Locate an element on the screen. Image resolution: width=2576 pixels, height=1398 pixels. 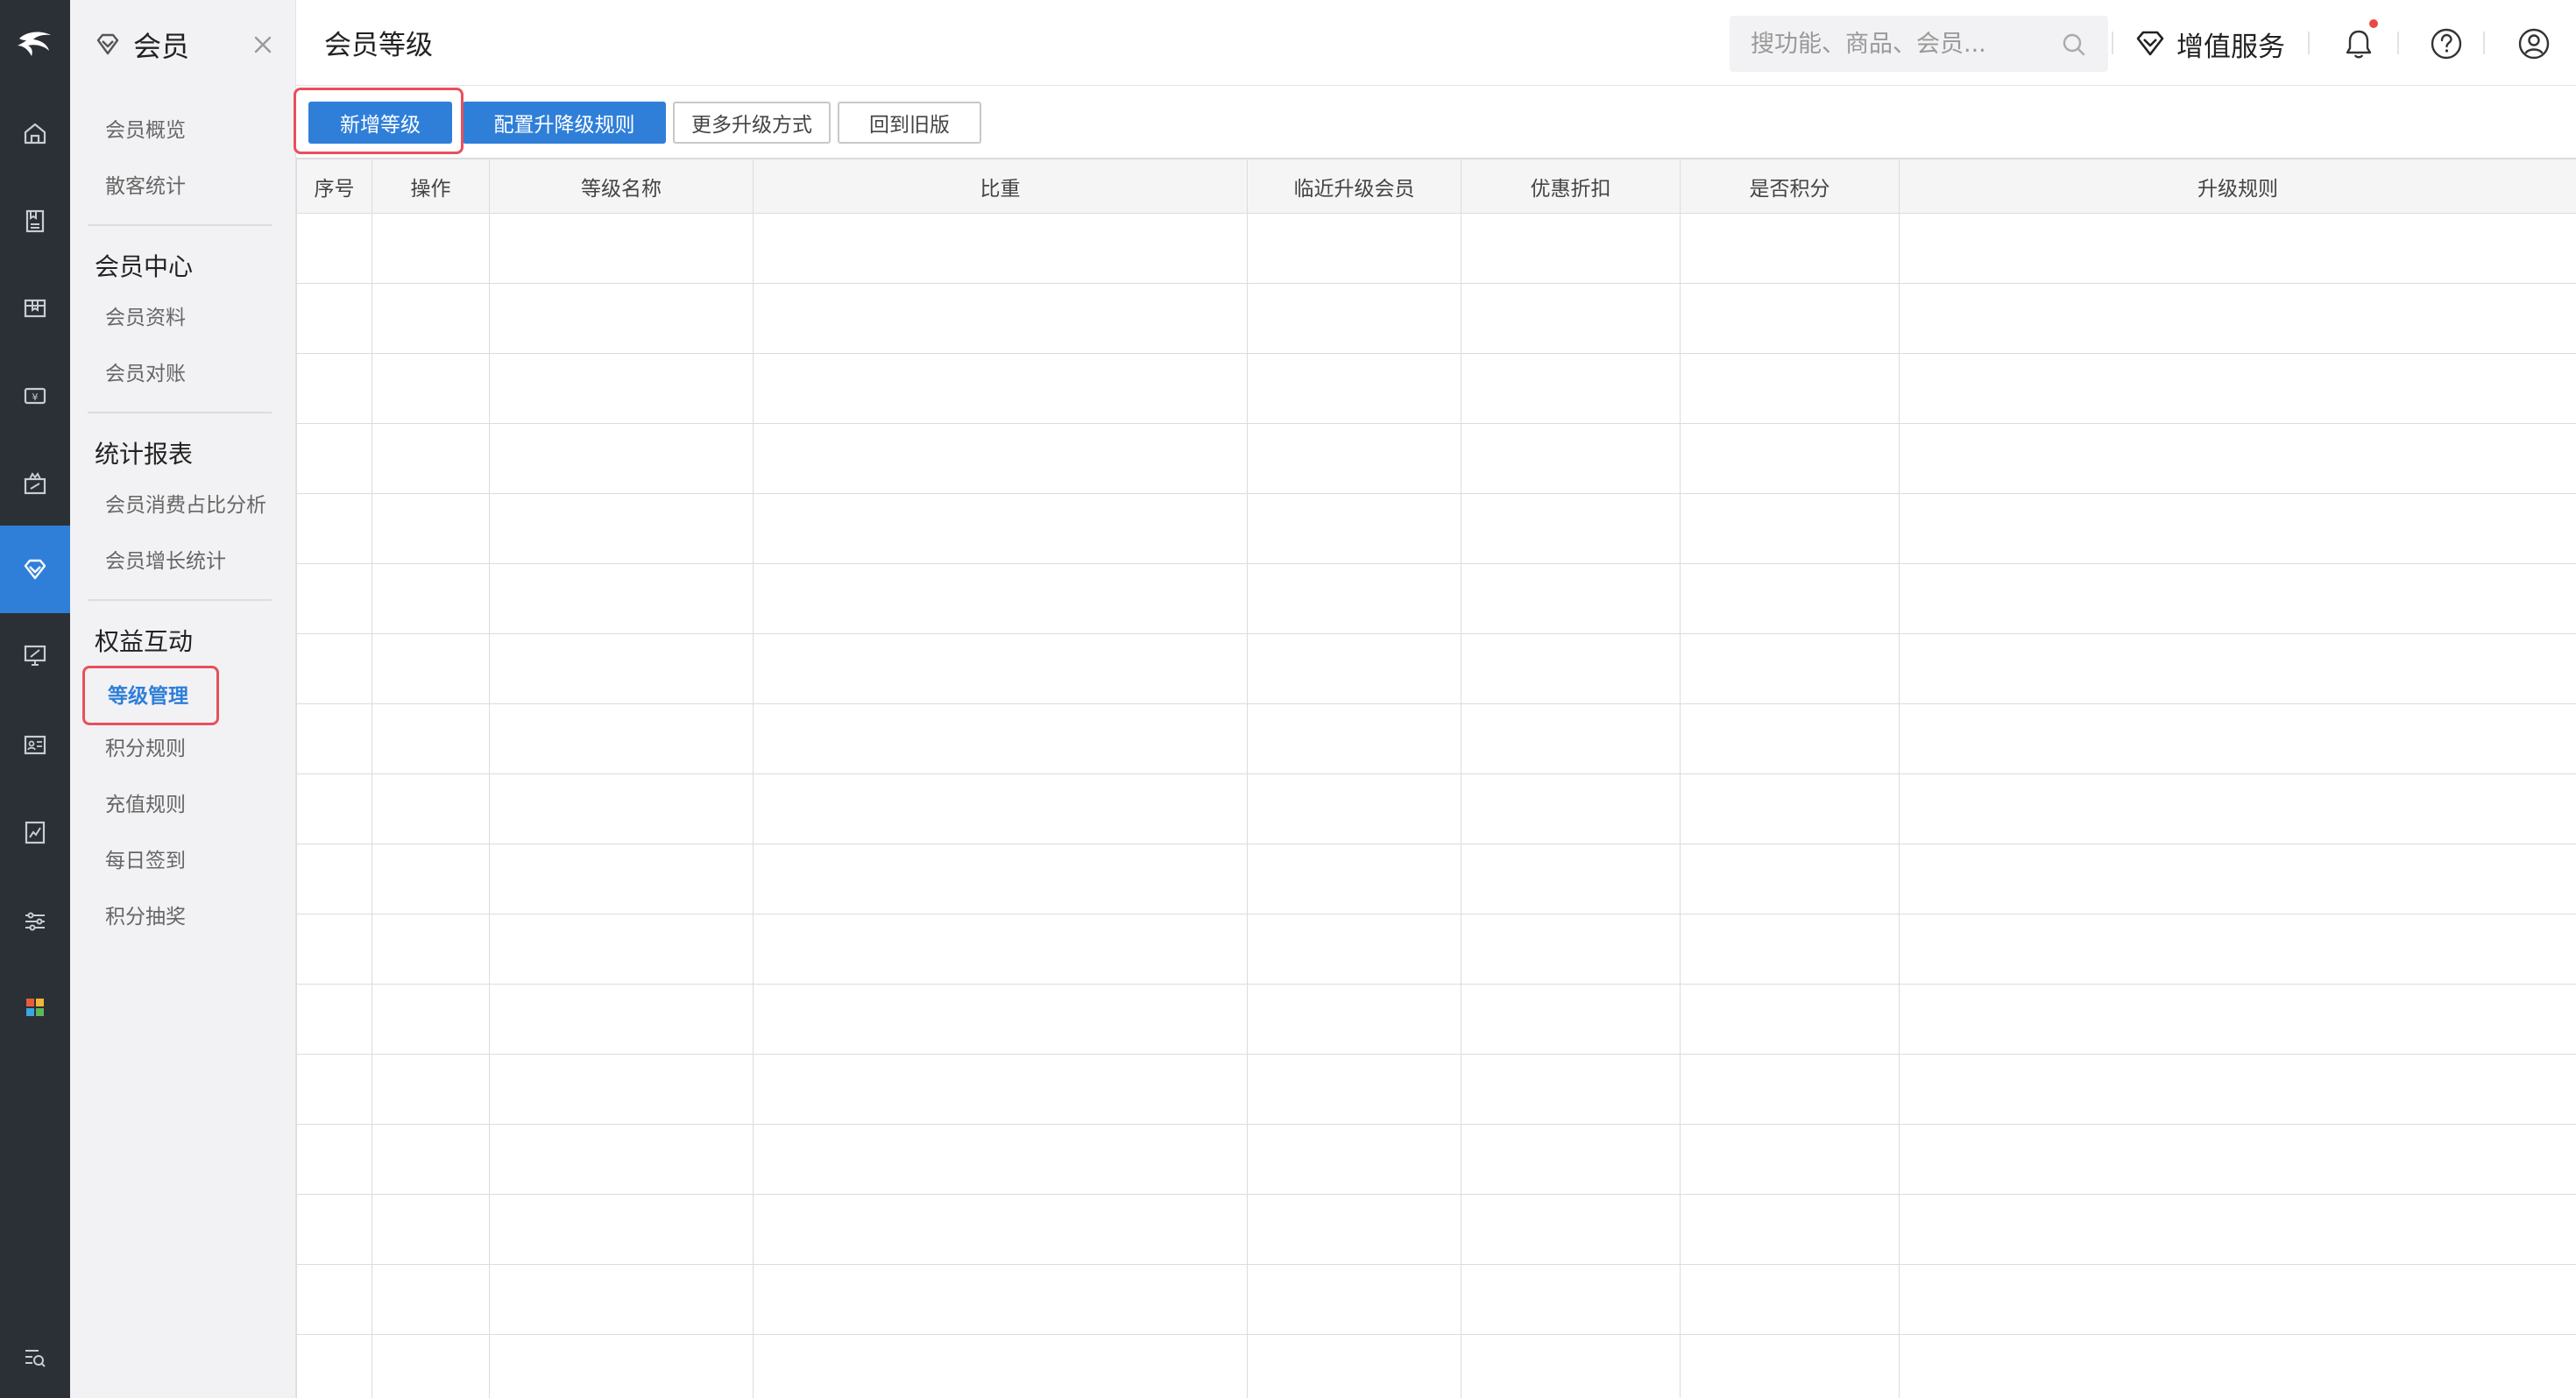
sidebar-item: 会员对账 is located at coordinates (145, 374).